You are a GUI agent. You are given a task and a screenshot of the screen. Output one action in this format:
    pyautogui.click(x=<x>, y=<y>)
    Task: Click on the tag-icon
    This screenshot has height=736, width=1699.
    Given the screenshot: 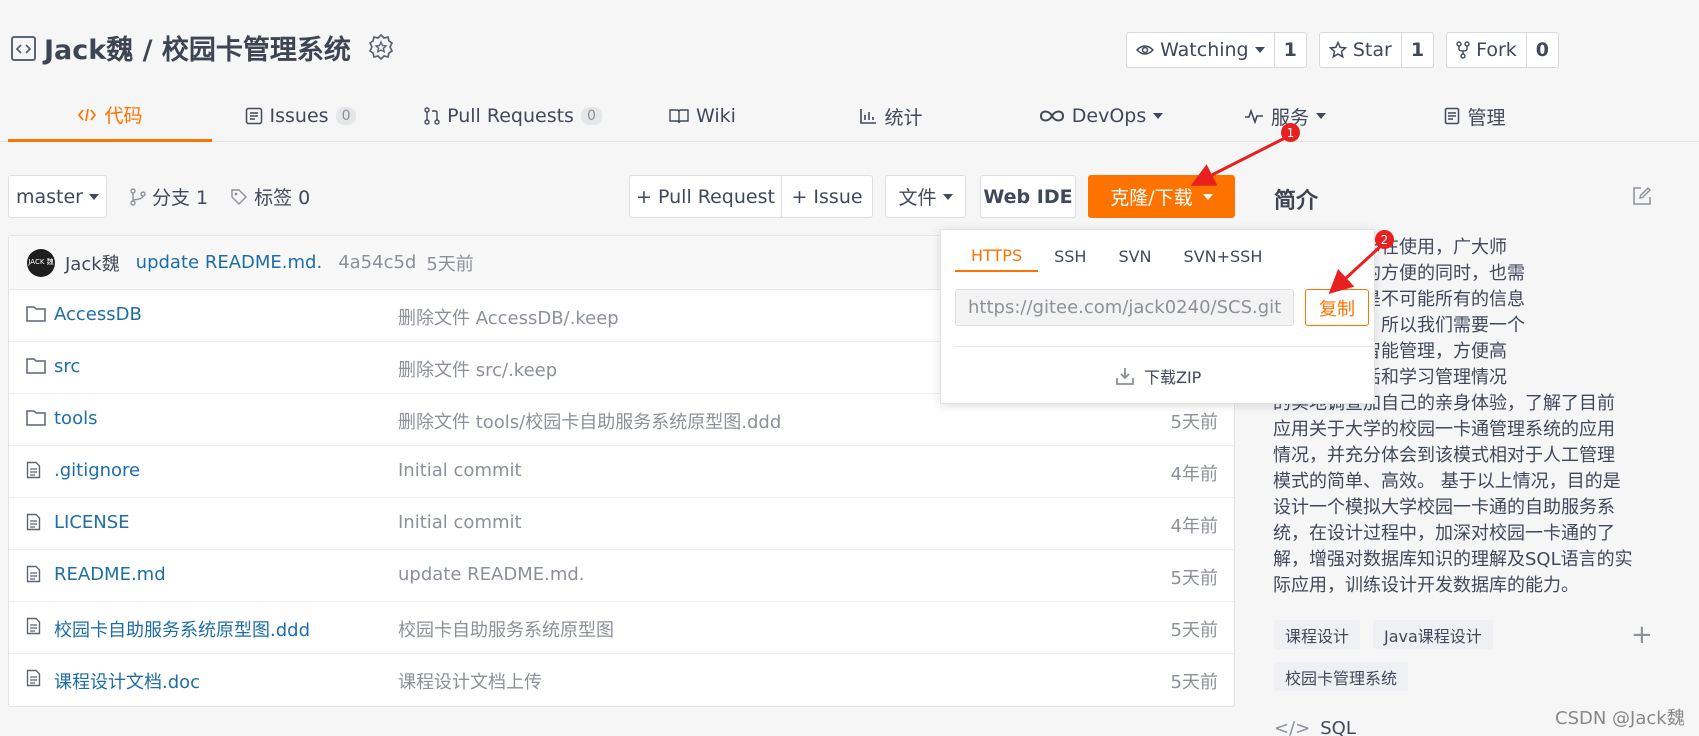 What is the action you would take?
    pyautogui.click(x=239, y=197)
    